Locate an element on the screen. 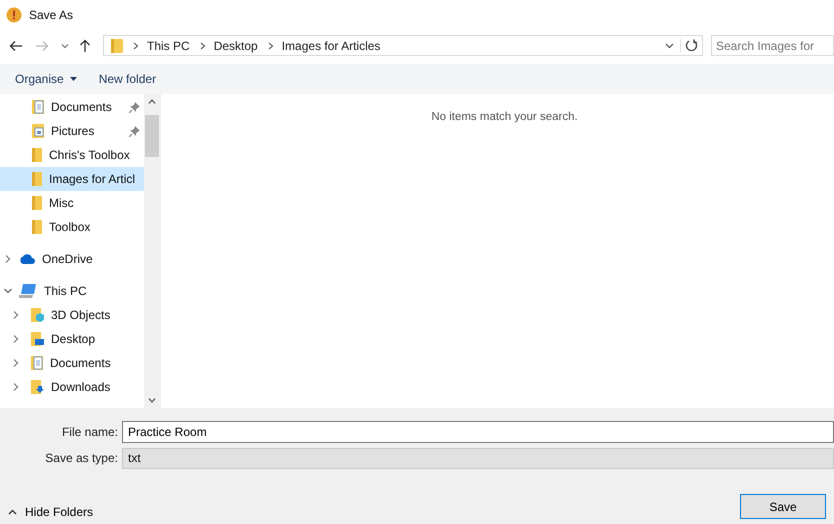 The height and width of the screenshot is (524, 834). item-label: This PC is located at coordinates (65, 291).